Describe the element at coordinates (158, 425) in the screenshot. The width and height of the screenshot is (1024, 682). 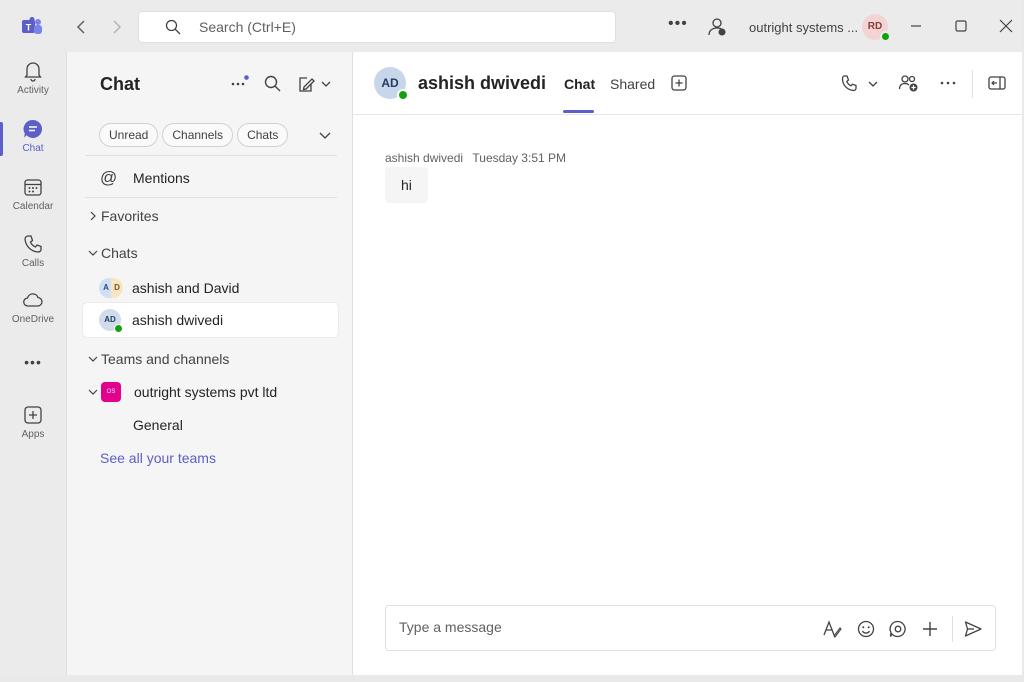
I see `channel-general: General` at that location.